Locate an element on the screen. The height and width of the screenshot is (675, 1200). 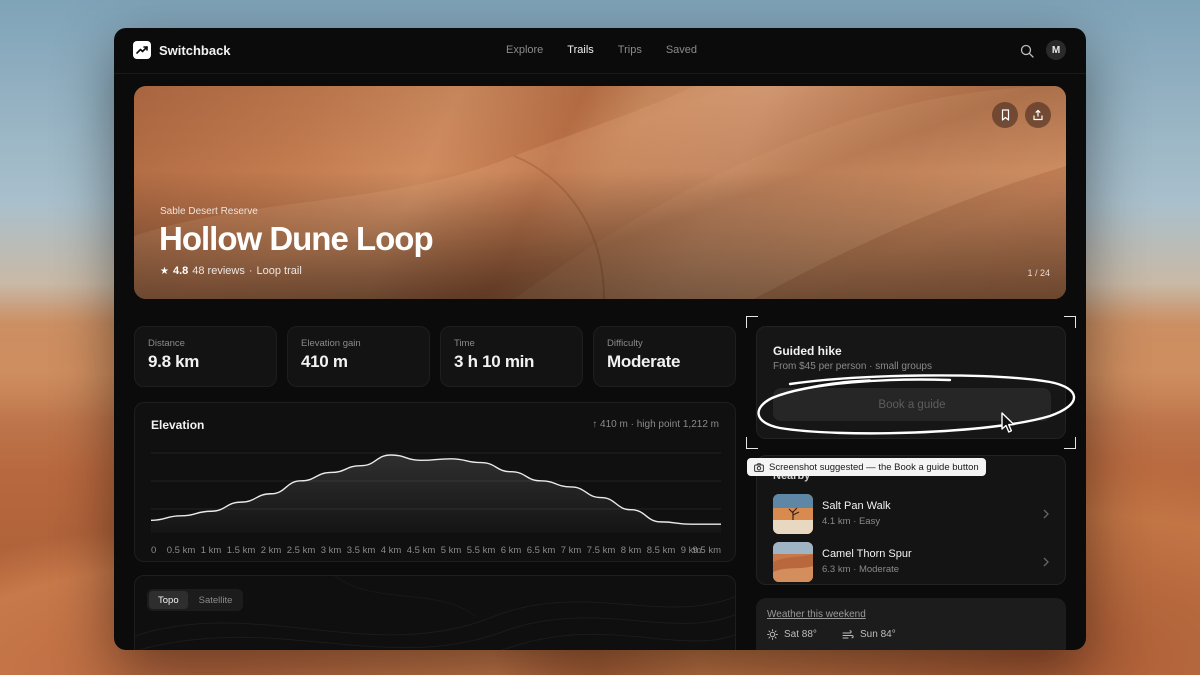
share-button is located at coordinates (1038, 115).